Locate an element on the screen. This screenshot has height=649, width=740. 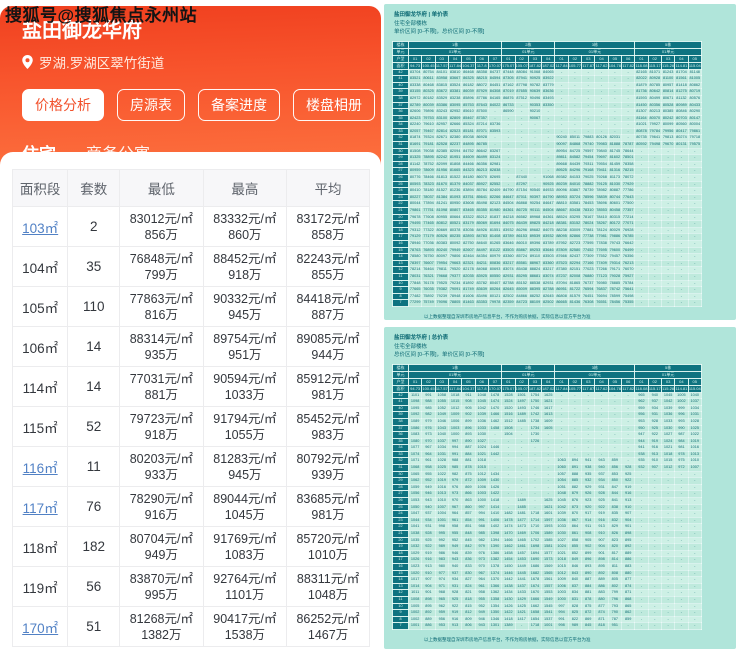
price-cell: 81142 is located at coordinates (415, 164).